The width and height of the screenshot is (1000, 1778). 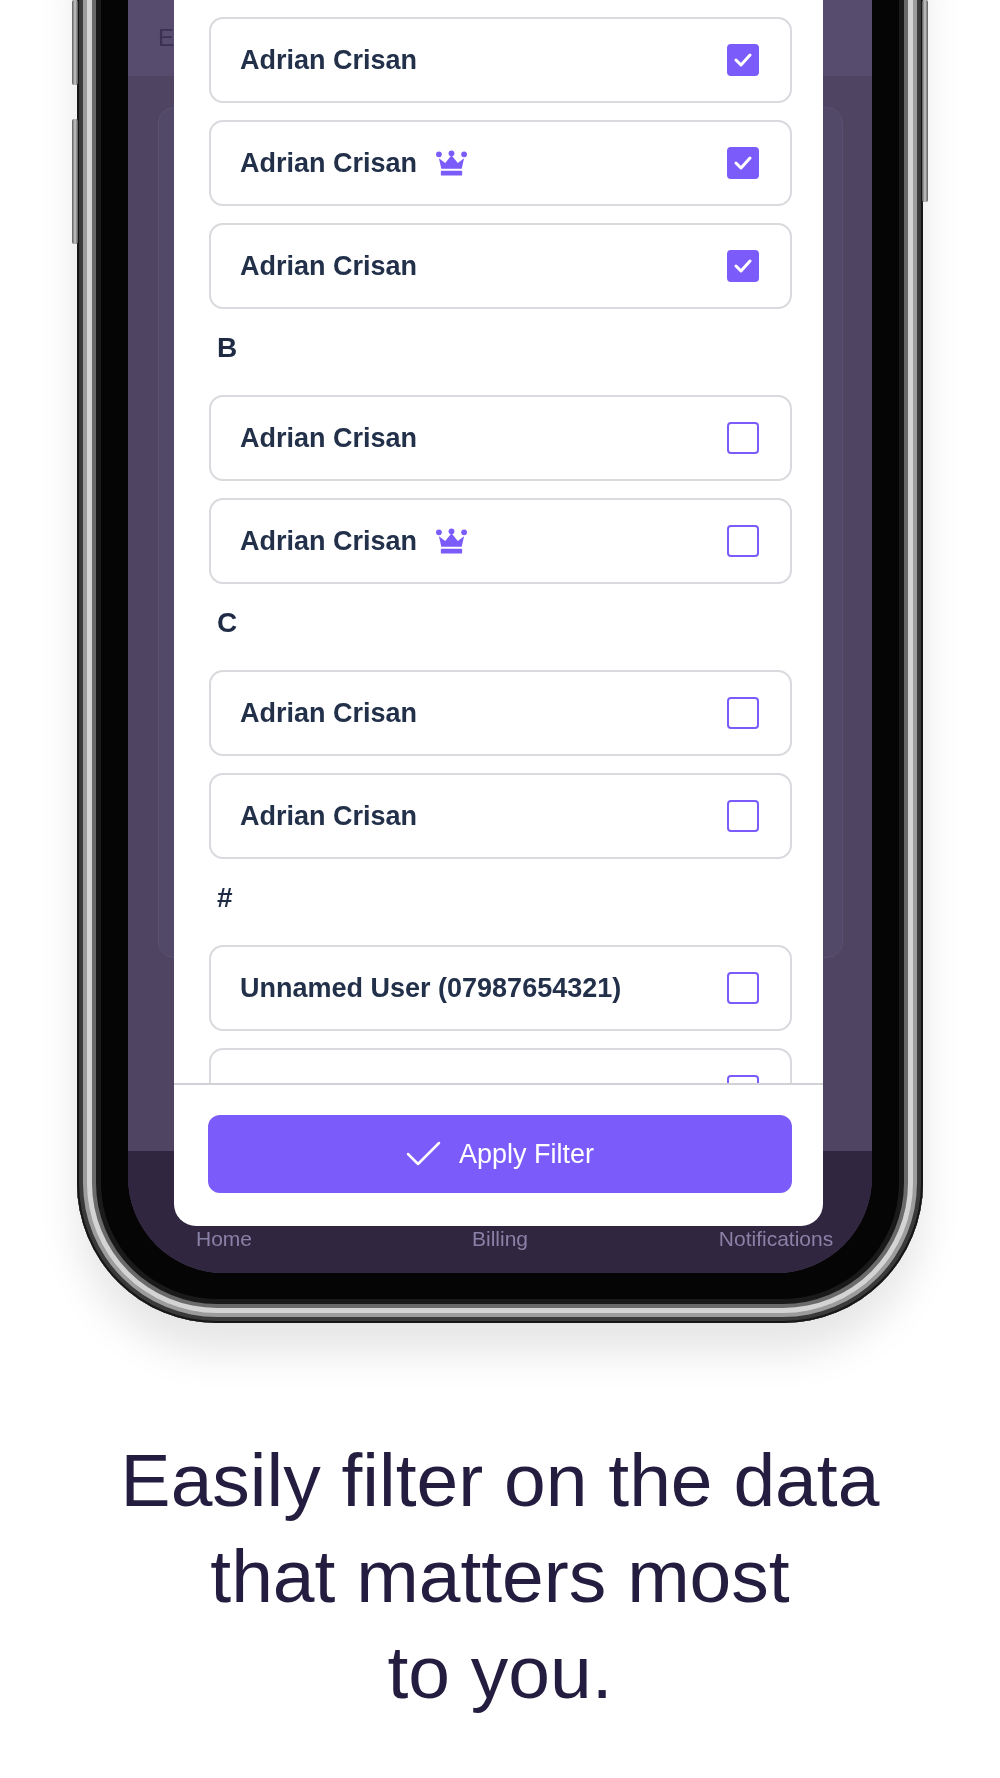 I want to click on user-name: Unnamed User (07987654321), so click(x=431, y=988).